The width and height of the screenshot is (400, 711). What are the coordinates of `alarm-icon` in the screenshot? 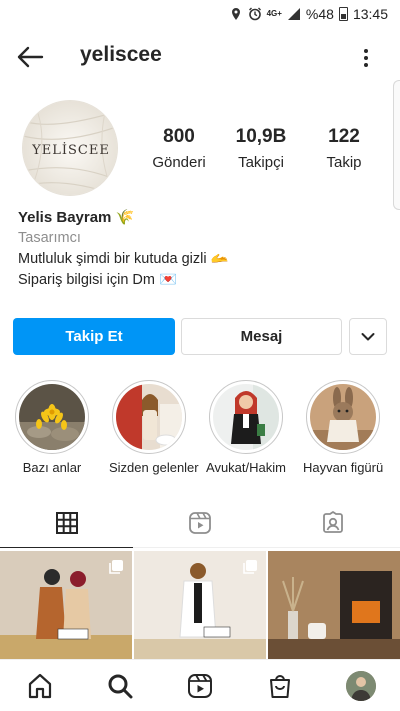 It's located at (254, 14).